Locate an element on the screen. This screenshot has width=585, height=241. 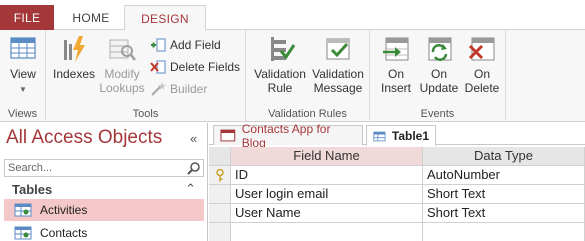
indexes-label: Indexes is located at coordinates (74, 74).